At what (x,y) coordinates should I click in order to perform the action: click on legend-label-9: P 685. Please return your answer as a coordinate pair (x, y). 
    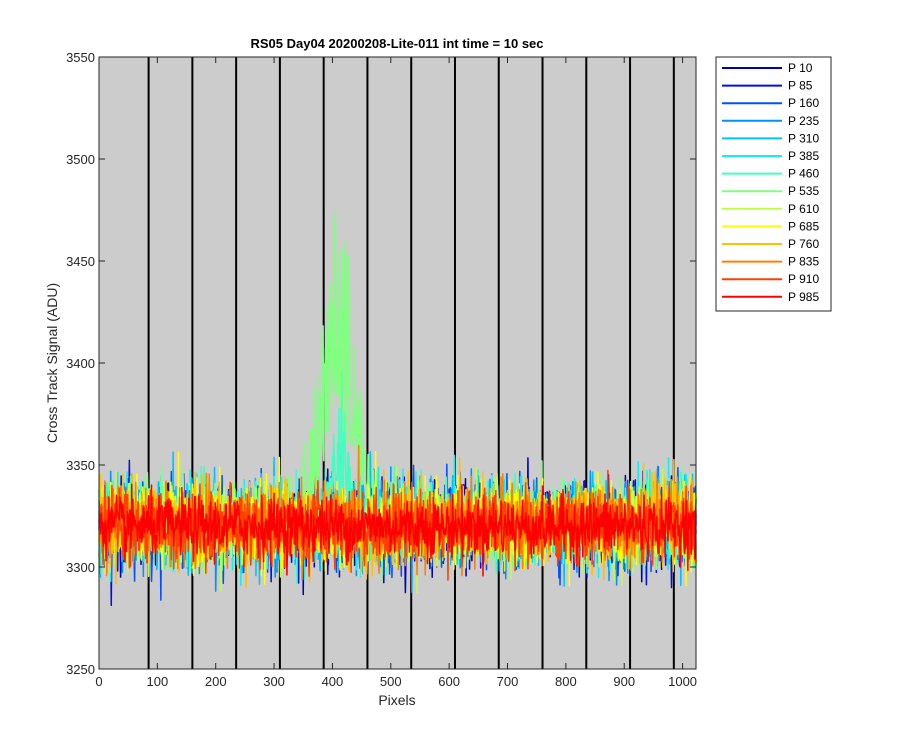
    Looking at the image, I should click on (803, 226).